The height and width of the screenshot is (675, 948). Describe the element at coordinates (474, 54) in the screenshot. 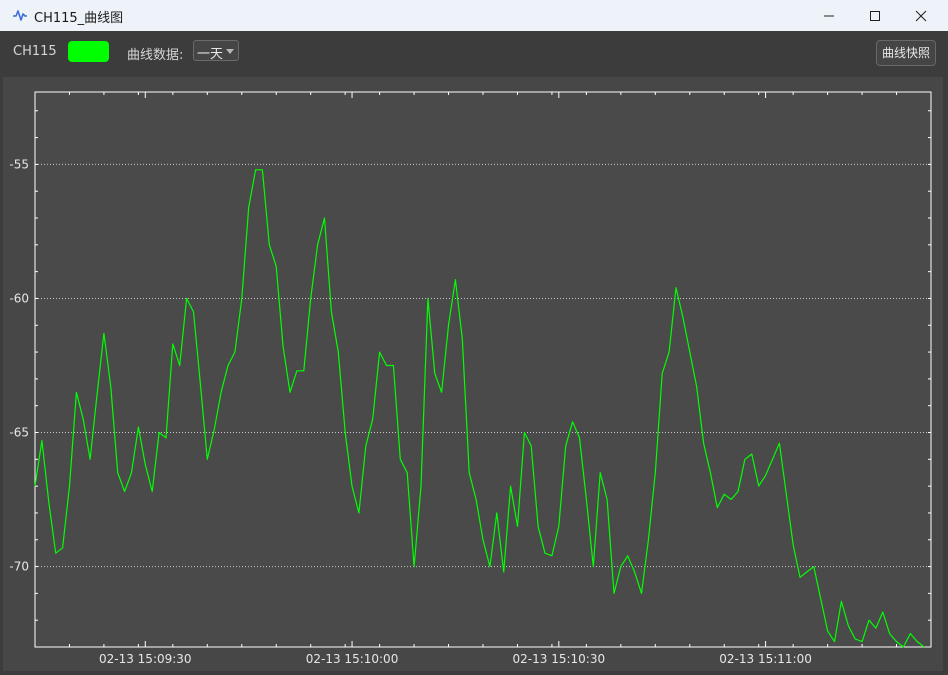

I see `toolbar: CH115 曲线数据: 一天 曲线快照` at that location.